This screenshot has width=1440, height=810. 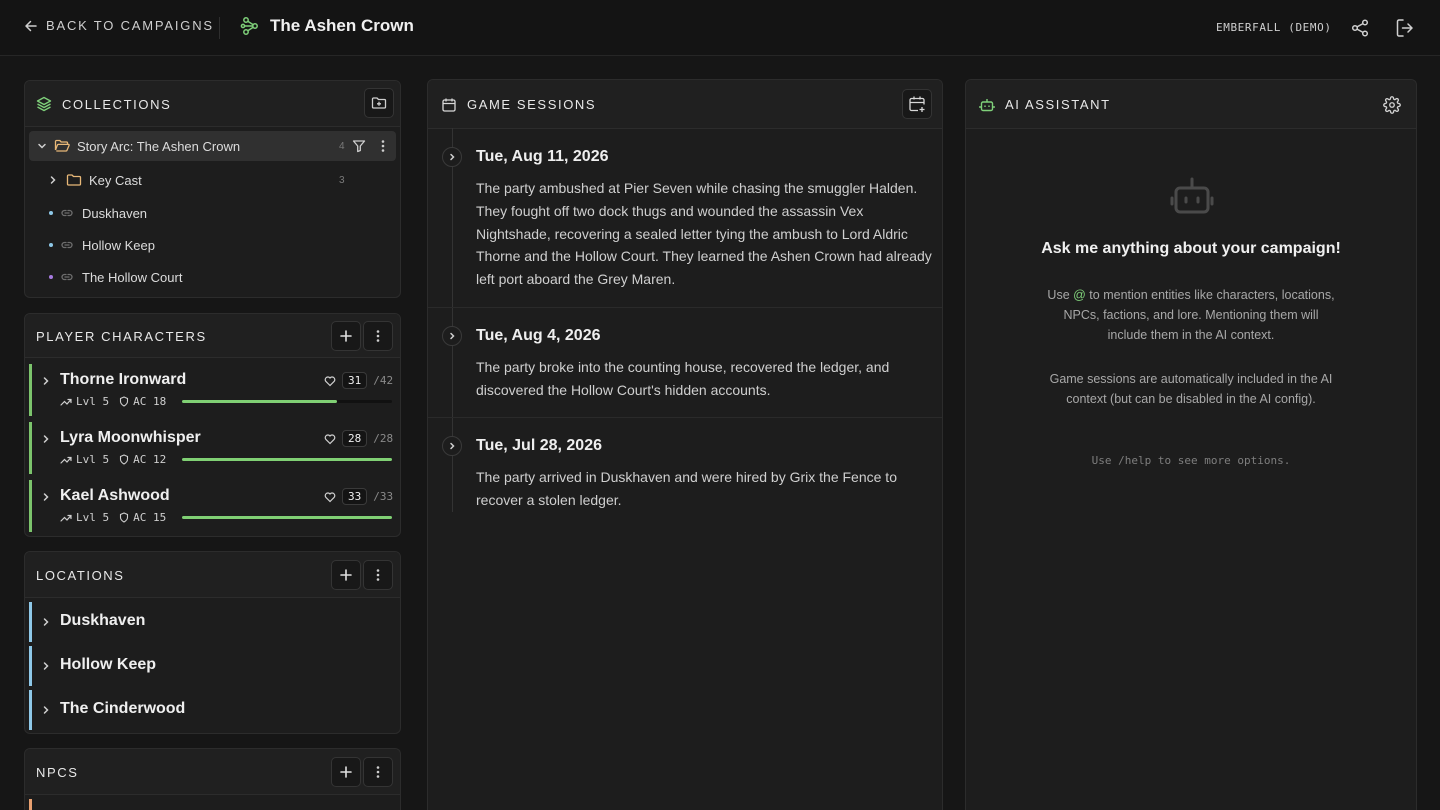 I want to click on game-sessions-header: GAME SESSIONS, so click(x=685, y=104).